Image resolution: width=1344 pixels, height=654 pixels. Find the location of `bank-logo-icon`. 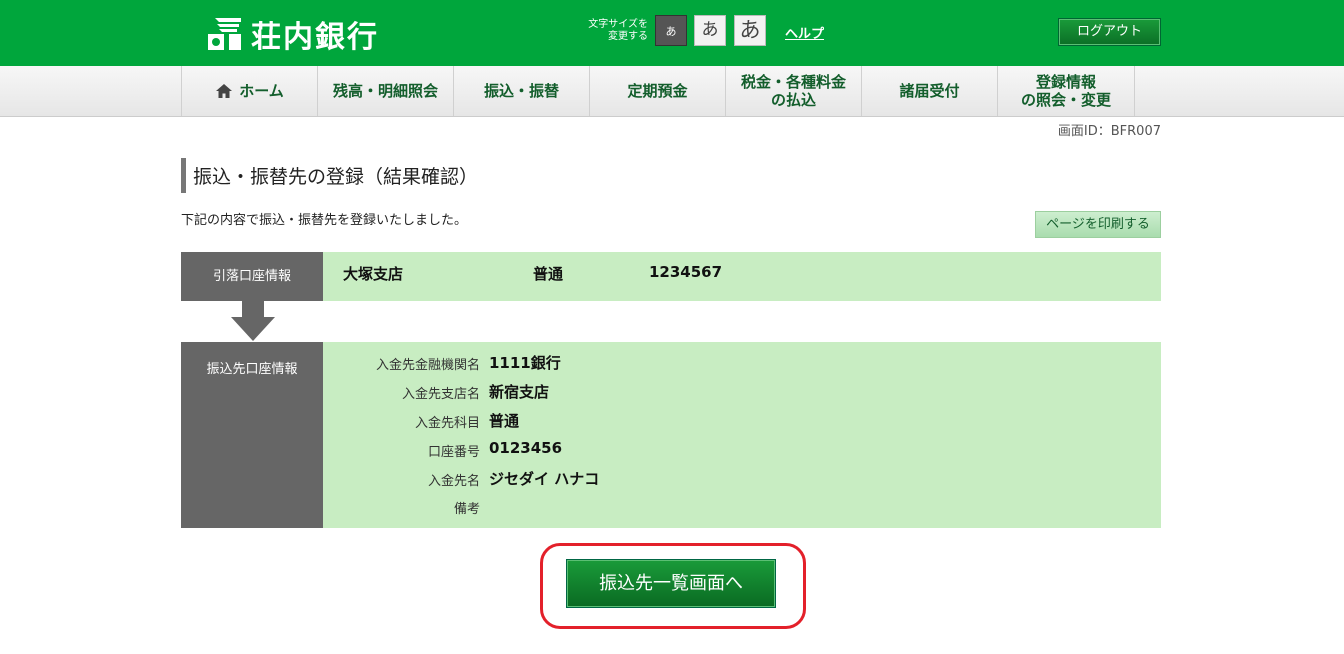

bank-logo-icon is located at coordinates (224, 34).